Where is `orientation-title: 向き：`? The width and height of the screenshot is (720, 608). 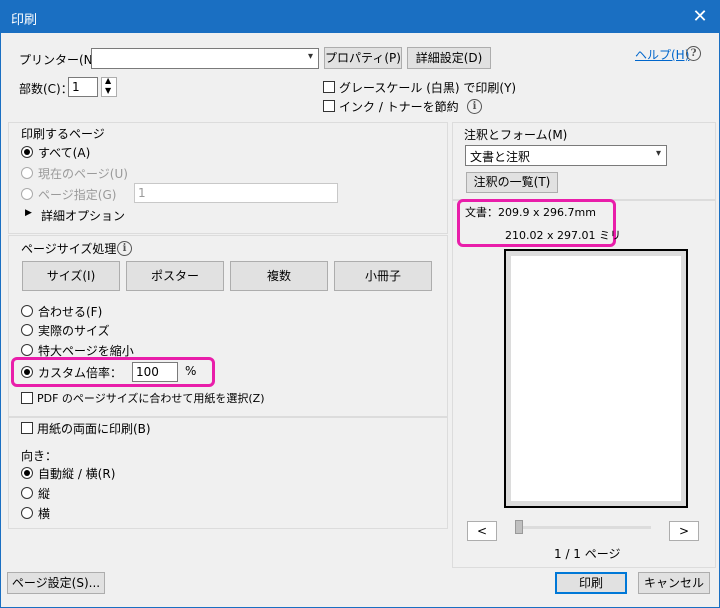
orientation-title: 向き： is located at coordinates (39, 456).